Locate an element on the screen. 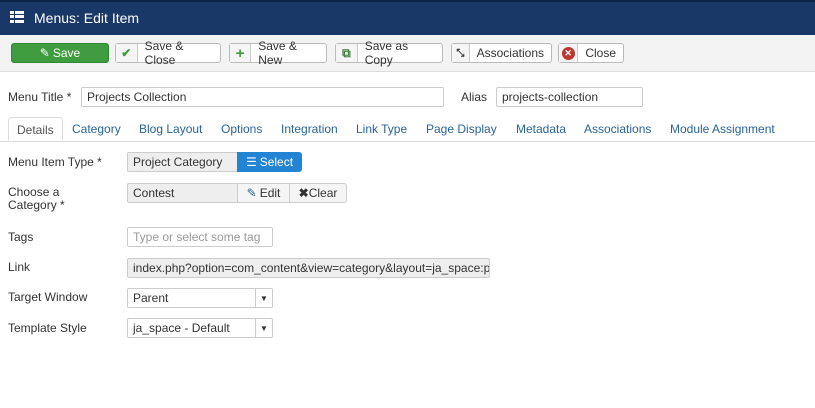 The height and width of the screenshot is (408, 815). save-copy-button: ⧉ Save as Copy is located at coordinates (389, 53).